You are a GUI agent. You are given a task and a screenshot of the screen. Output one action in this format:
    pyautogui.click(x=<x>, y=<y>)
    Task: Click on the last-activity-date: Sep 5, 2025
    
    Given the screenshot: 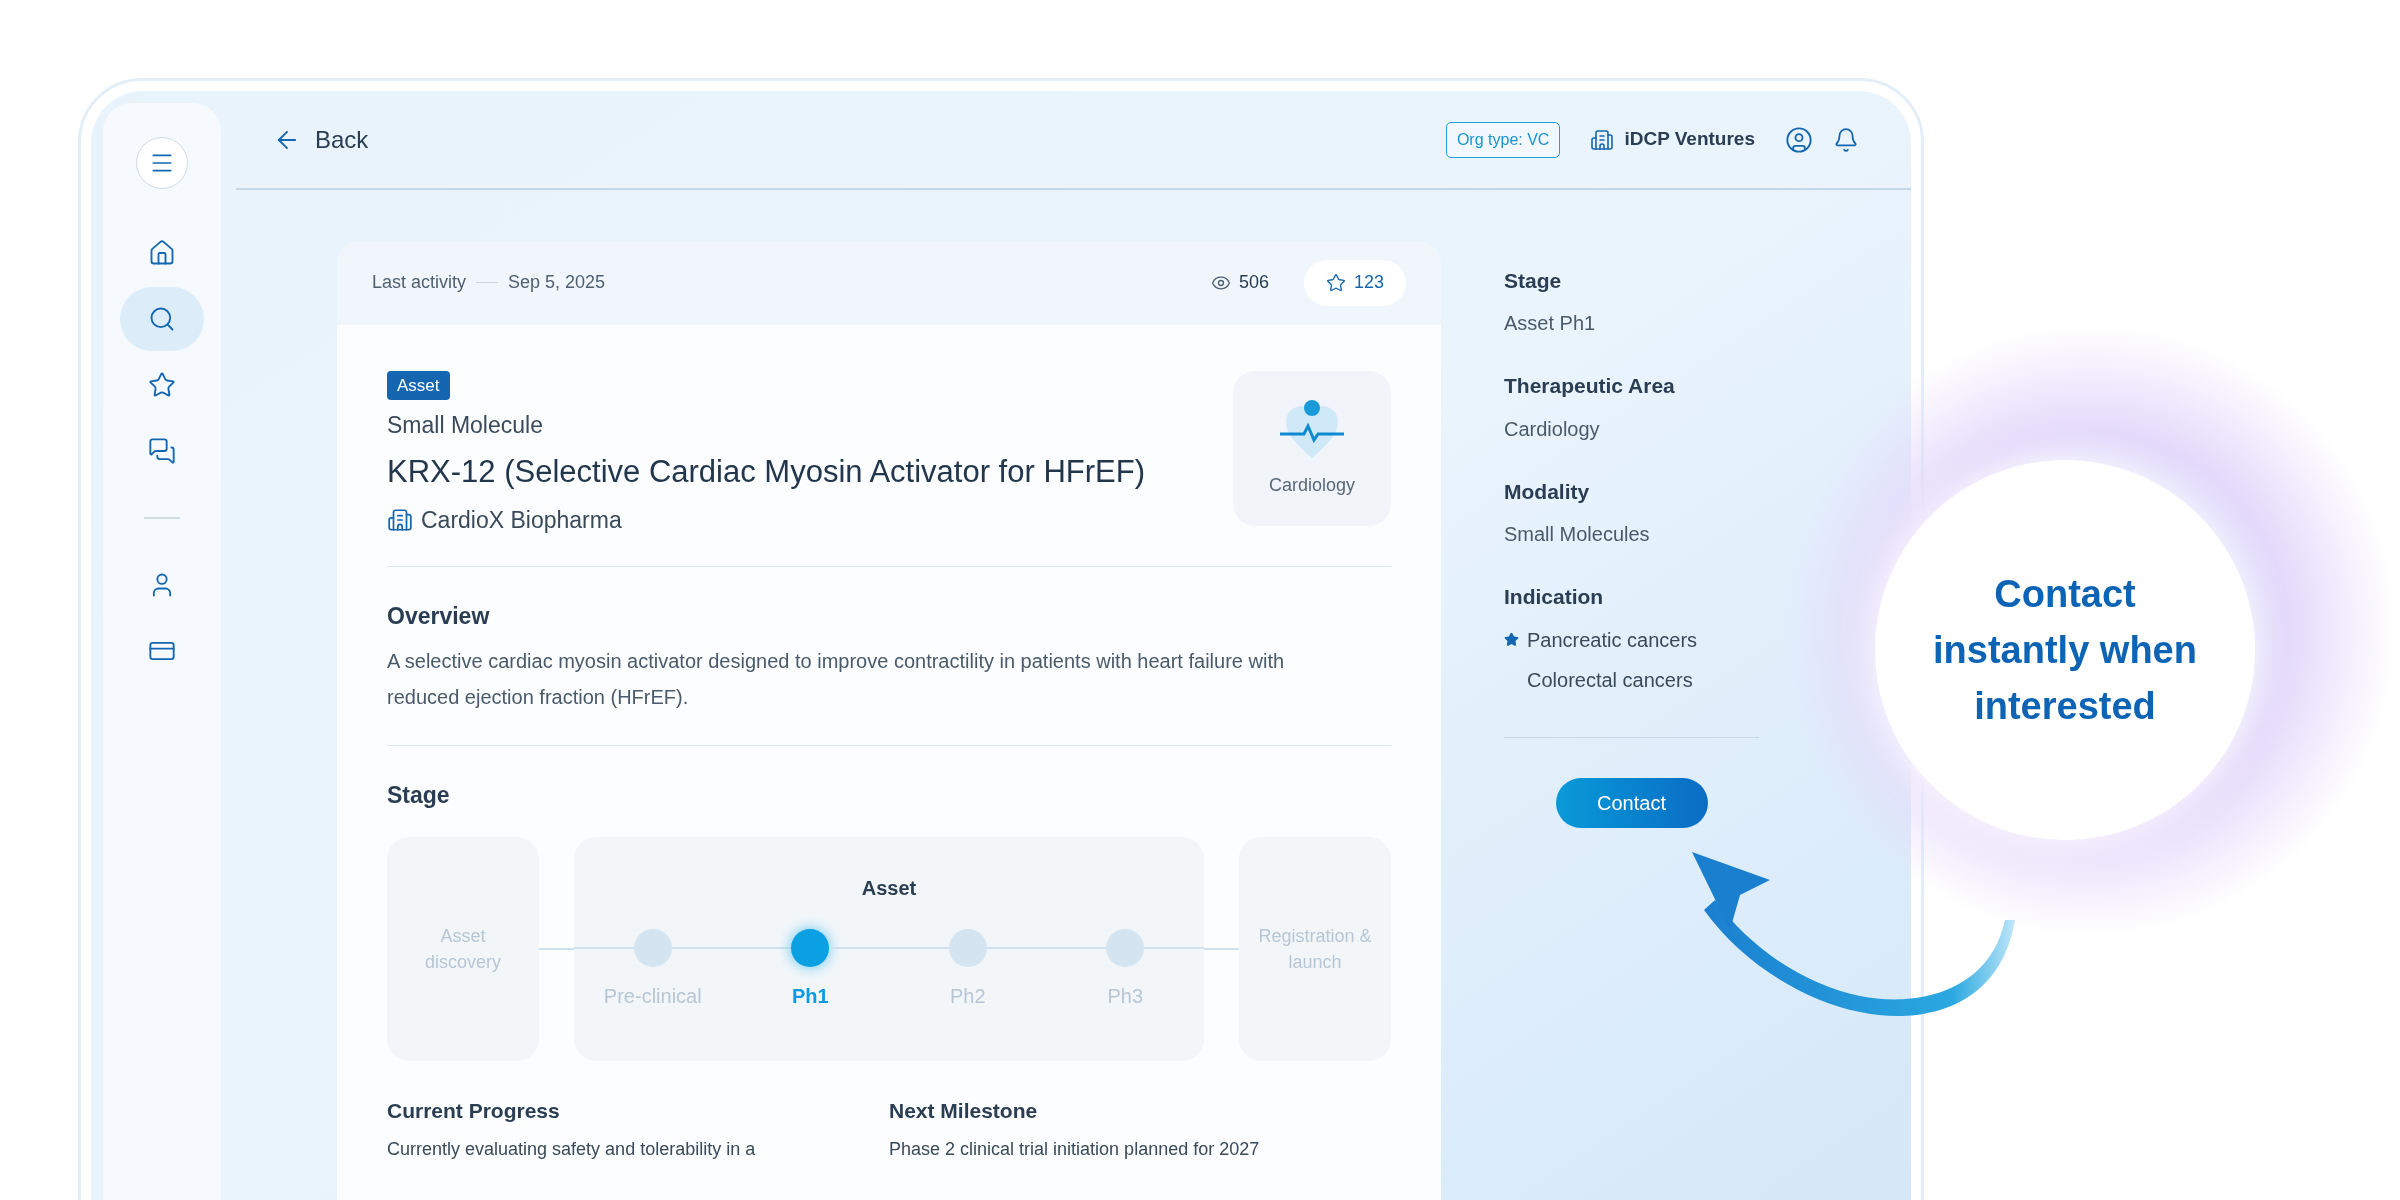 What is the action you would take?
    pyautogui.click(x=557, y=282)
    